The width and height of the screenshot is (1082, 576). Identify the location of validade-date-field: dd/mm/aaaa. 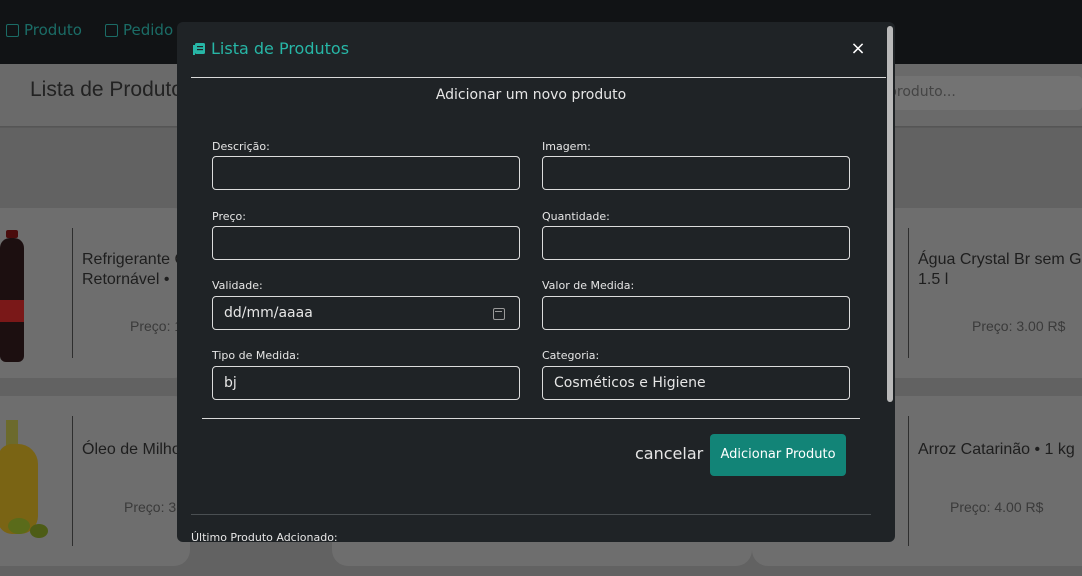
(366, 313).